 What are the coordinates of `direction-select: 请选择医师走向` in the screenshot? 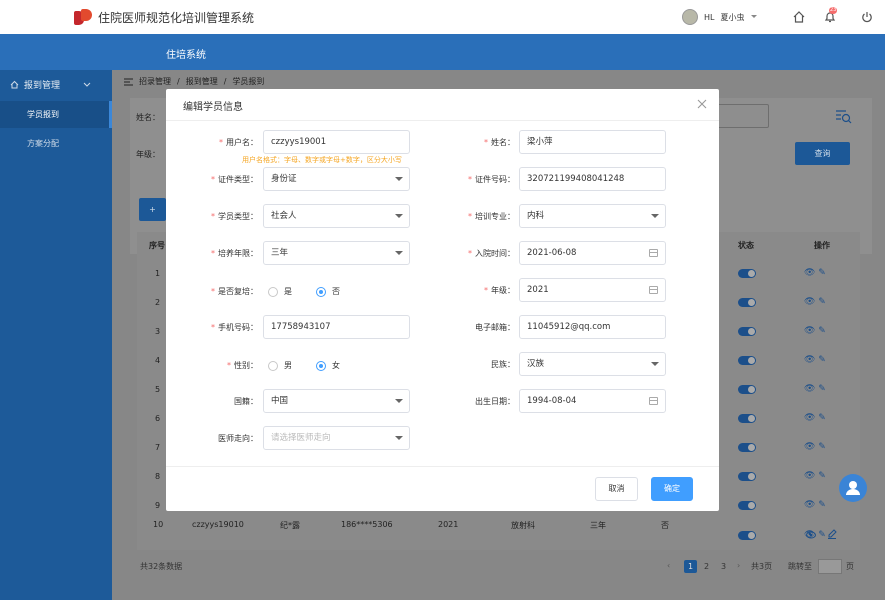 It's located at (336, 438).